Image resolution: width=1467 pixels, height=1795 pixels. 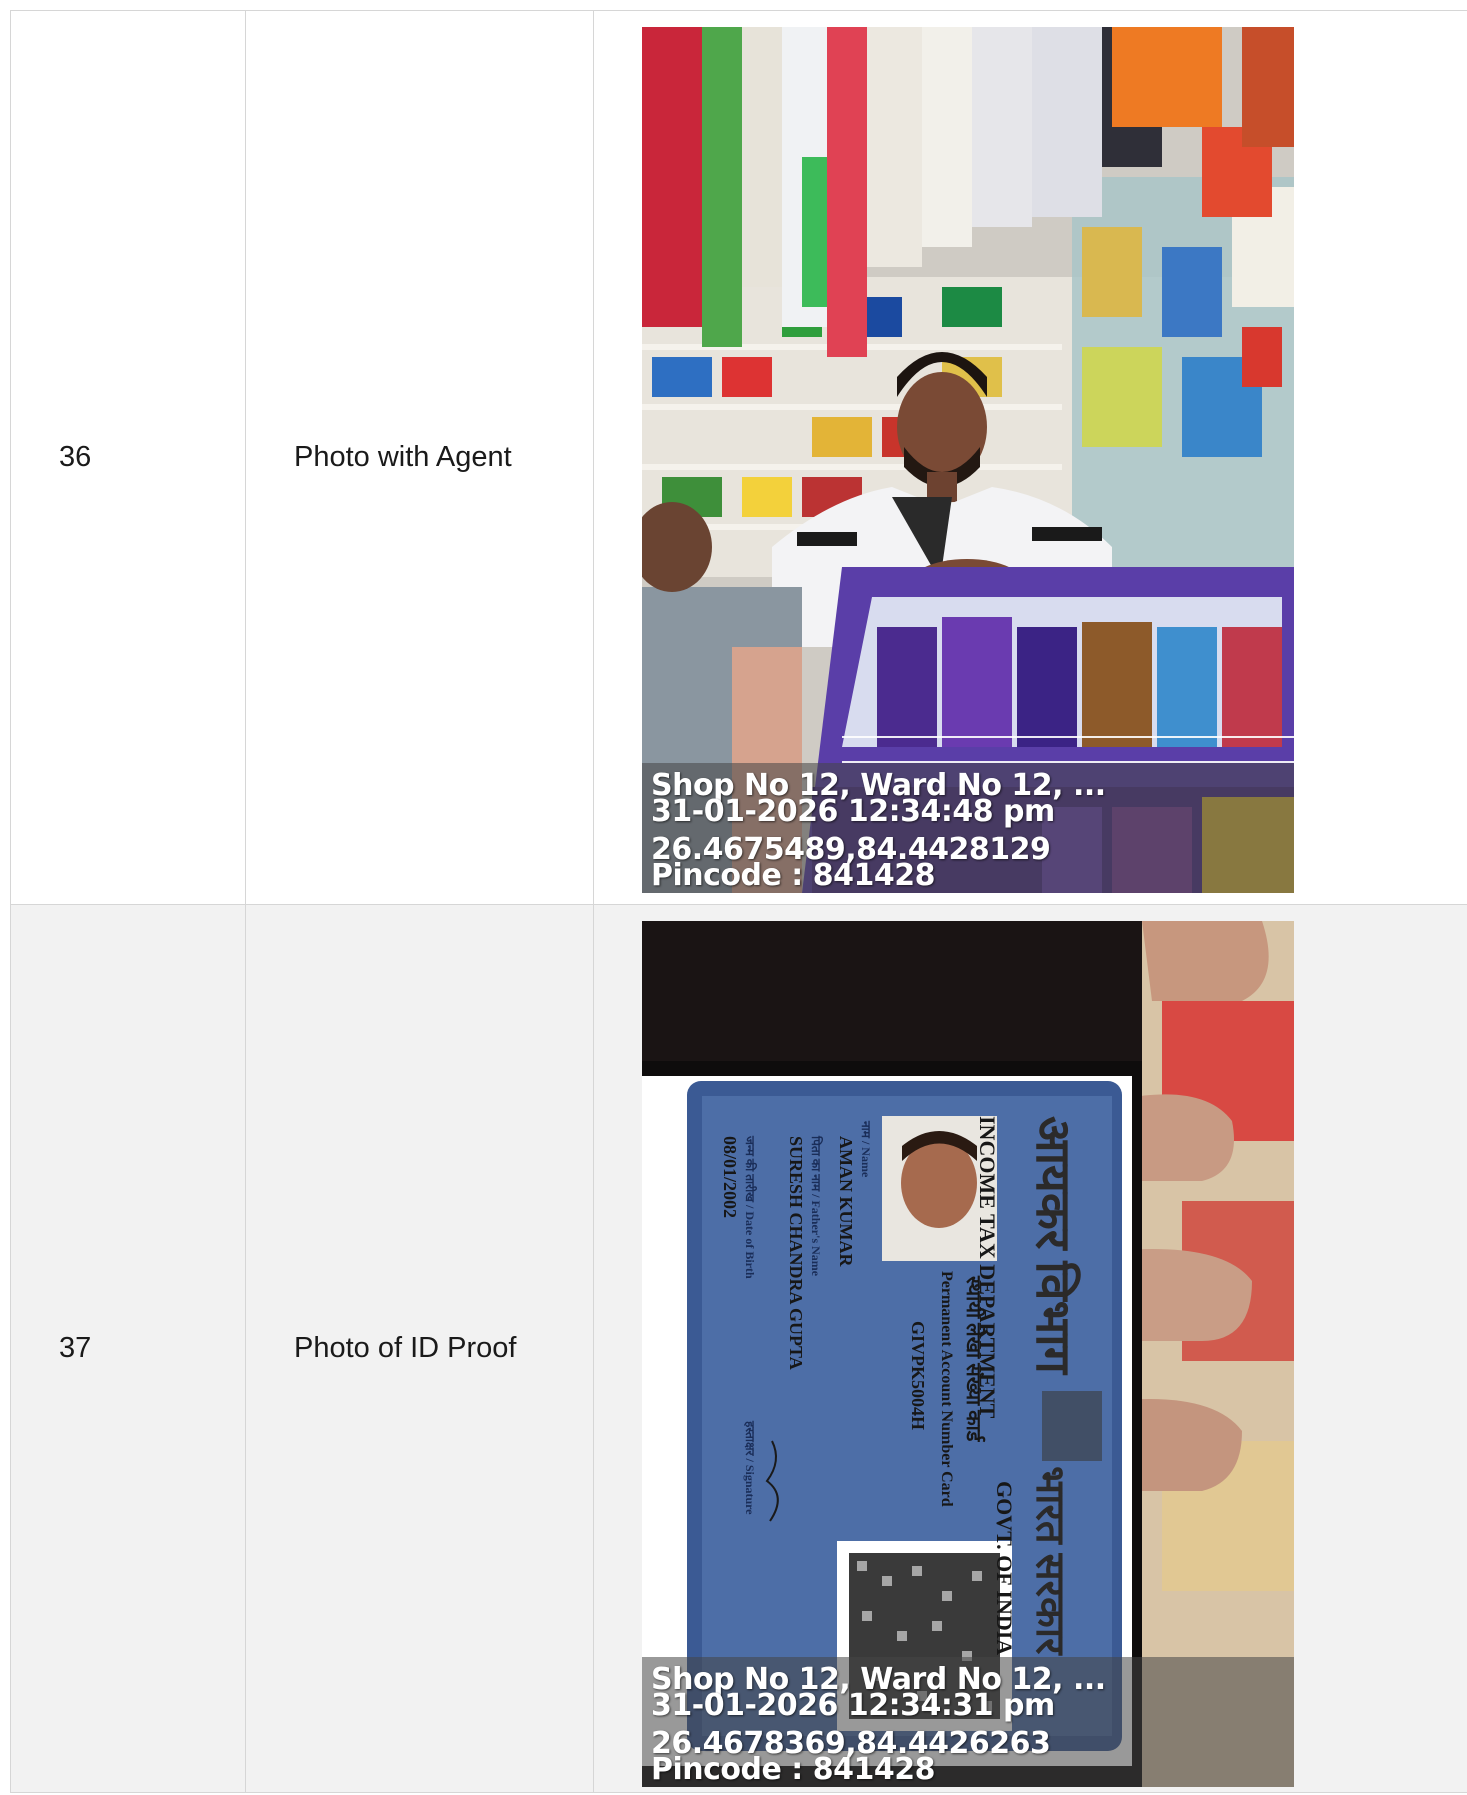 I want to click on row-label: Photo with Agent, so click(x=419, y=457).